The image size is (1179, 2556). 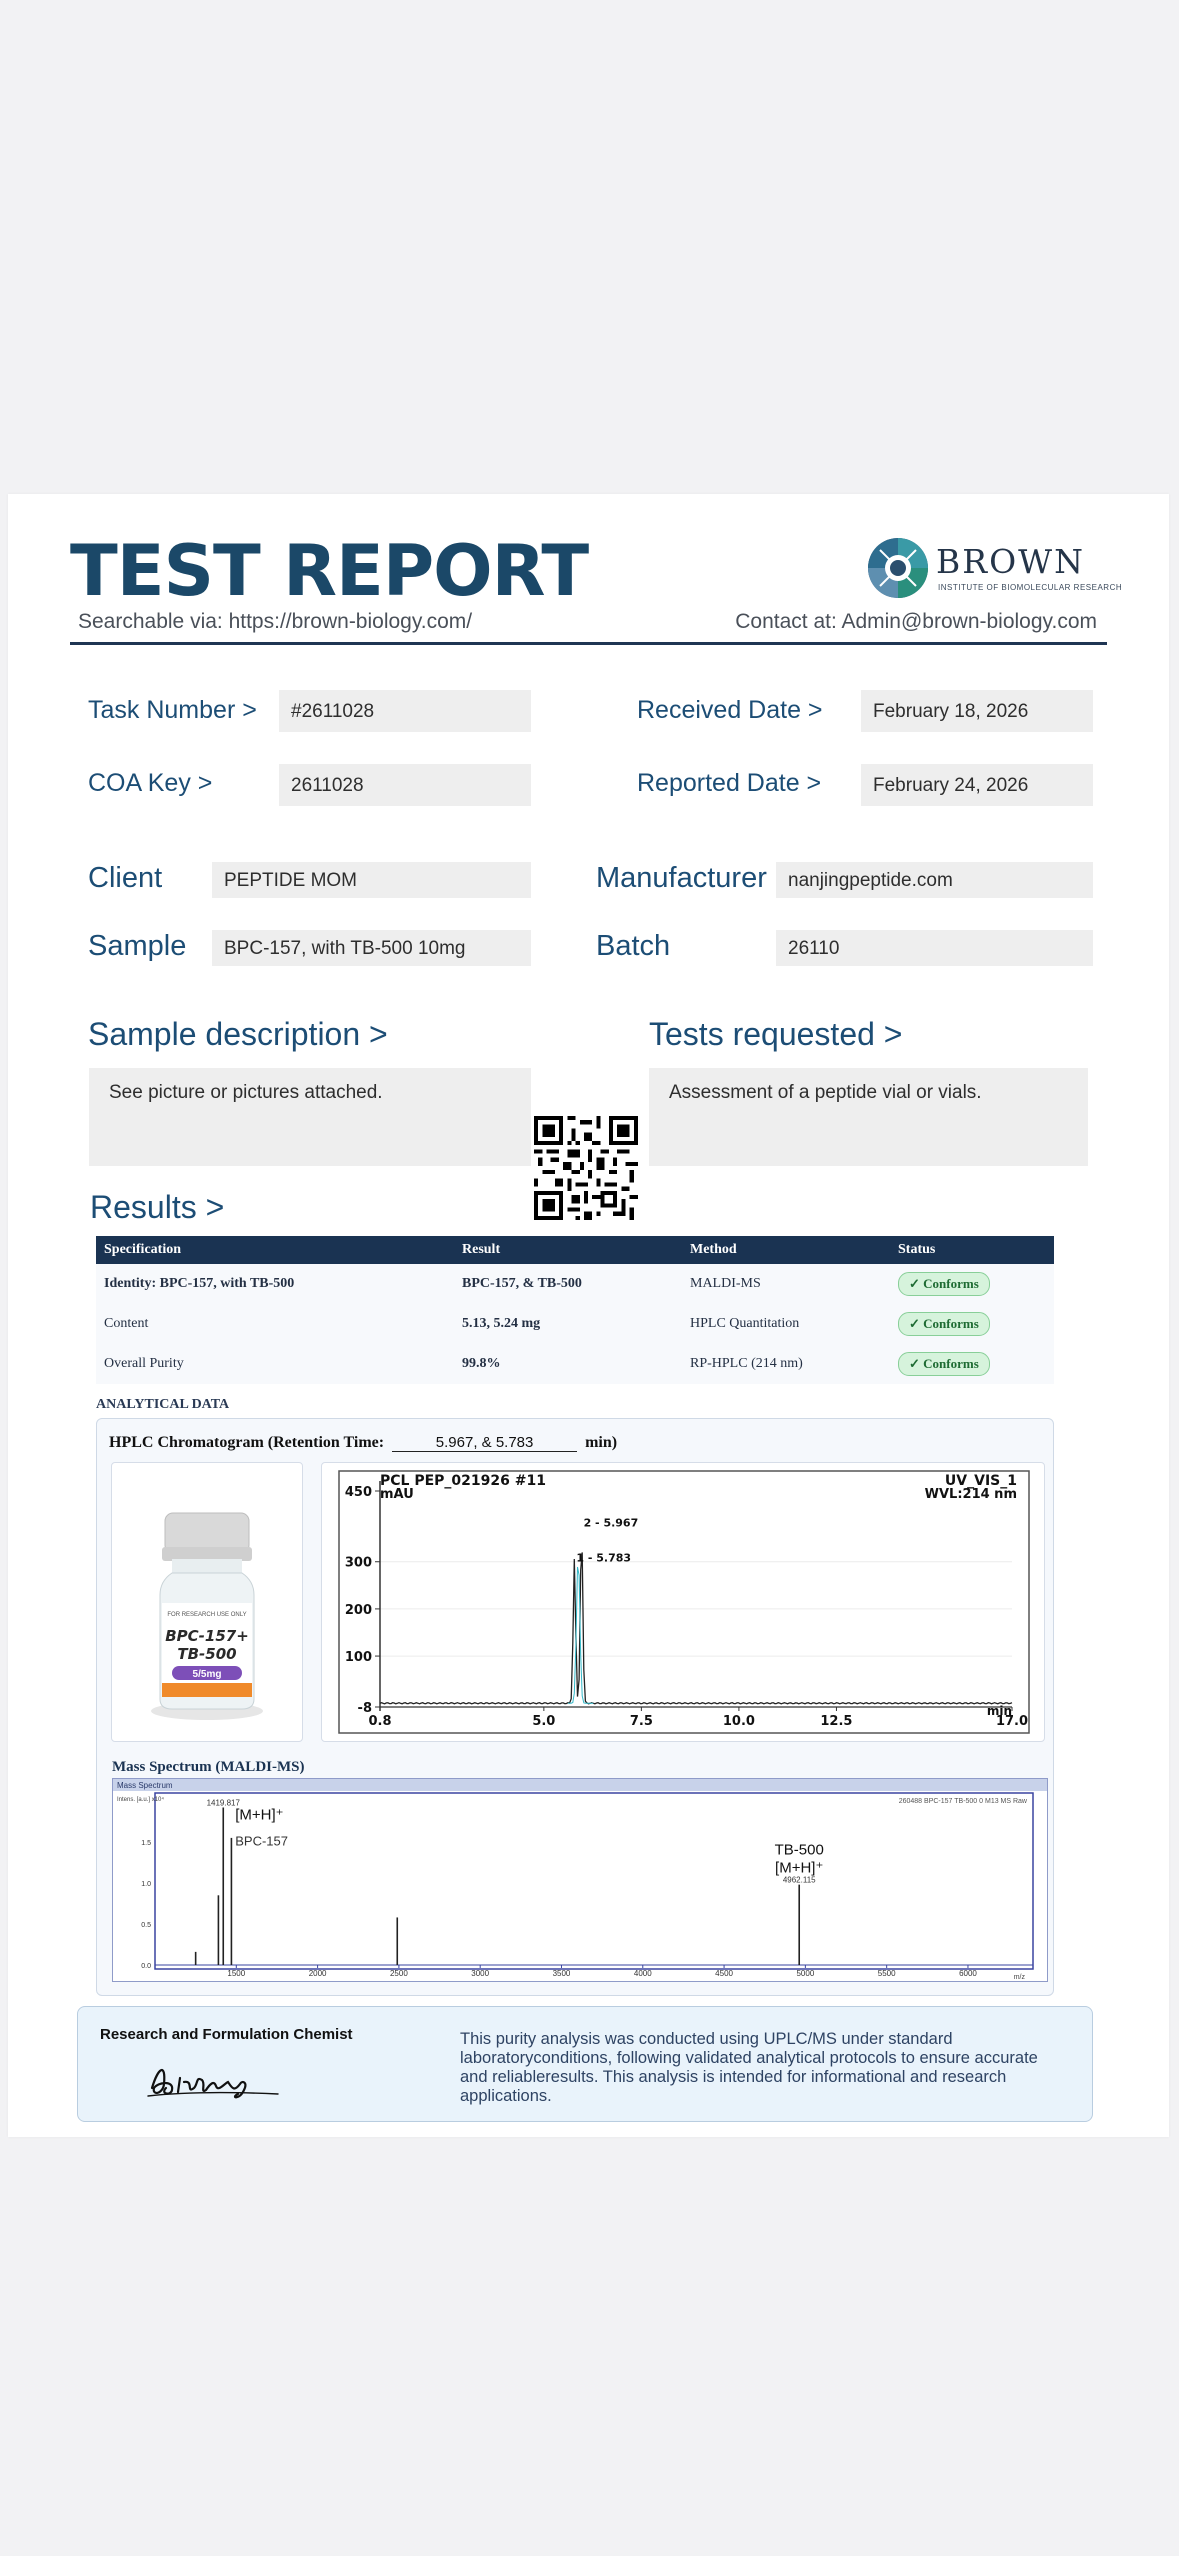 What do you see at coordinates (799, 1880) in the screenshot?
I see `ms-peak-mass-label: 4962.115` at bounding box center [799, 1880].